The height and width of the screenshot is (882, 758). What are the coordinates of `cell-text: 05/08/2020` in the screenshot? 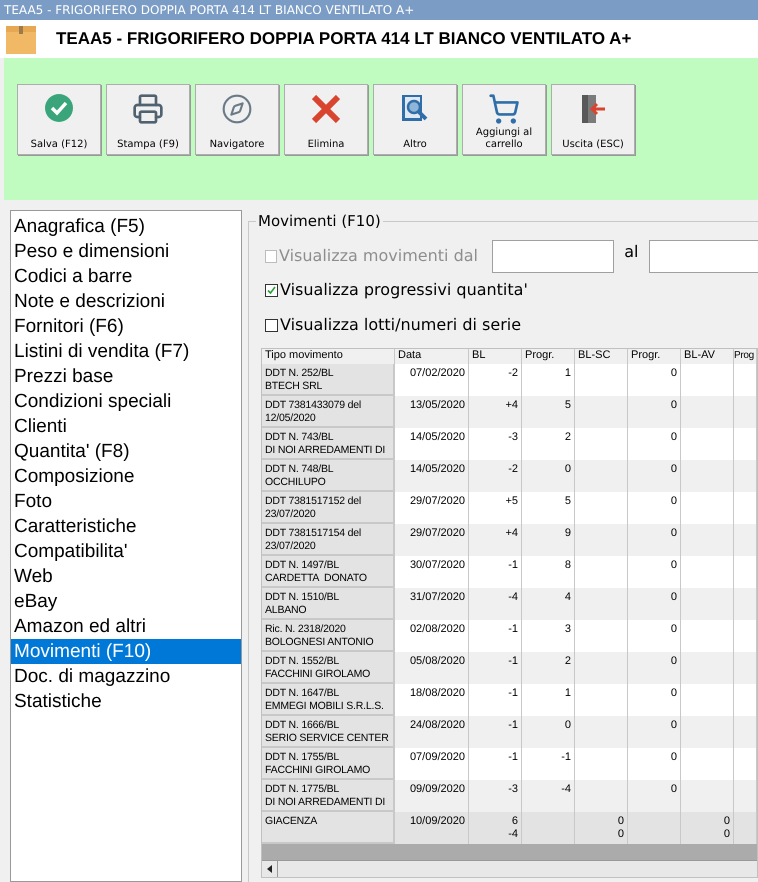 It's located at (437, 661).